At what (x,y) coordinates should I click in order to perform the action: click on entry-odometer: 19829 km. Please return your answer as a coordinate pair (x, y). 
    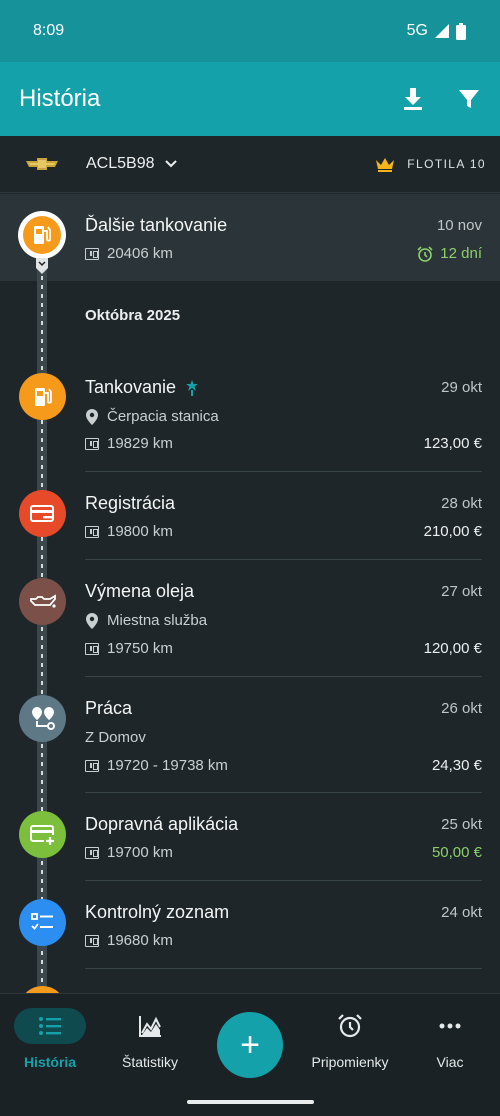
    Looking at the image, I should click on (129, 443).